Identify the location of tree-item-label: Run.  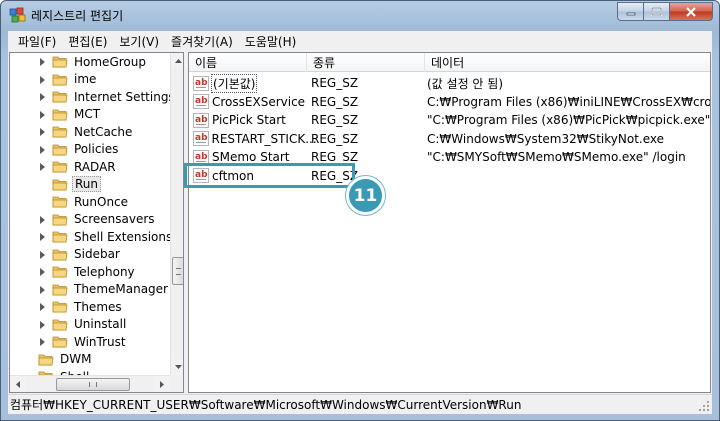
(87, 184).